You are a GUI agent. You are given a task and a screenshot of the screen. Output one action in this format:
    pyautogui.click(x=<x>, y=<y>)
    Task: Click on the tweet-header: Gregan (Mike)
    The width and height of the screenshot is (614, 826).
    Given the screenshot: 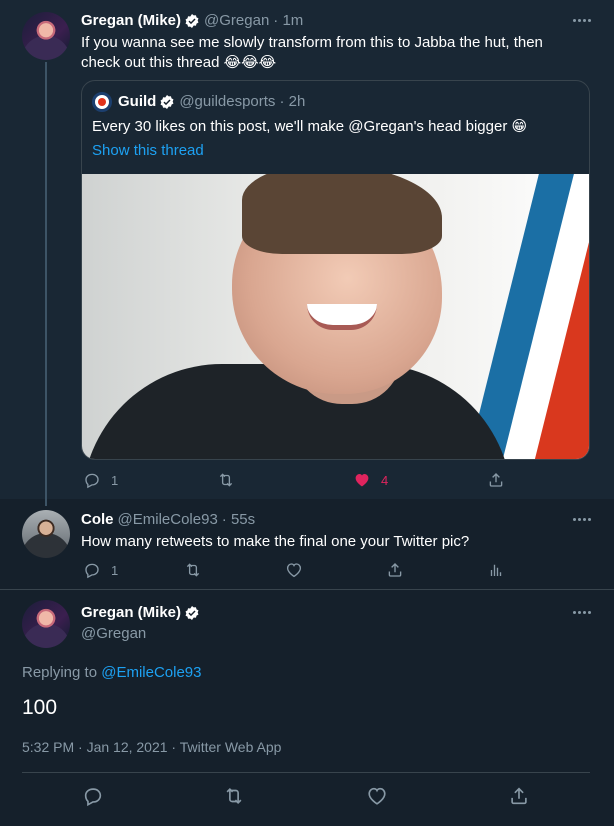 What is the action you would take?
    pyautogui.click(x=140, y=612)
    